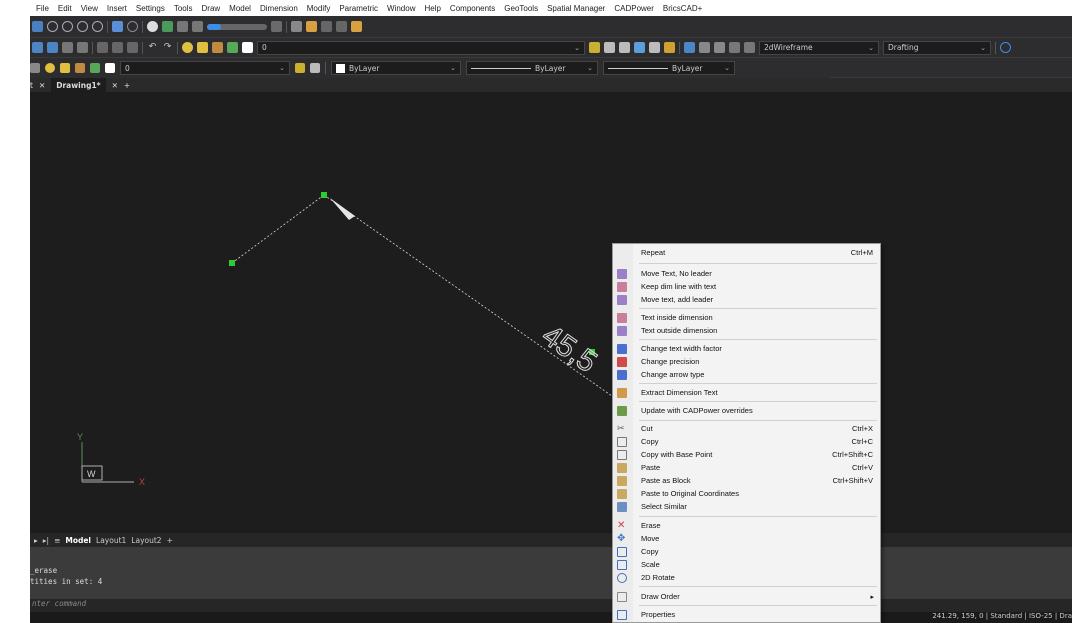 Image resolution: width=1072 pixels, height=623 pixels. I want to click on menu-item-update-cadpower: Update with CADPower overrides, so click(746, 410).